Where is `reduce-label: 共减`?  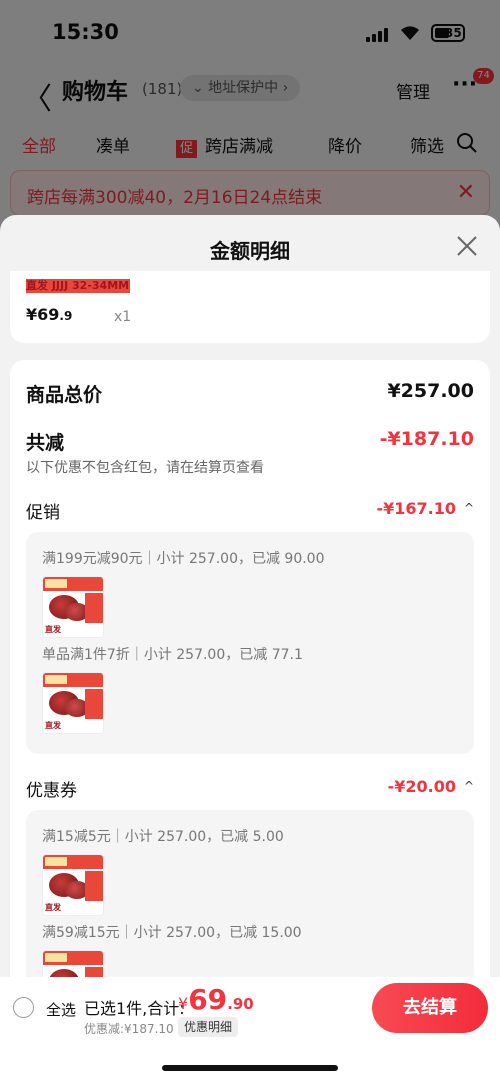 reduce-label: 共减 is located at coordinates (45, 443).